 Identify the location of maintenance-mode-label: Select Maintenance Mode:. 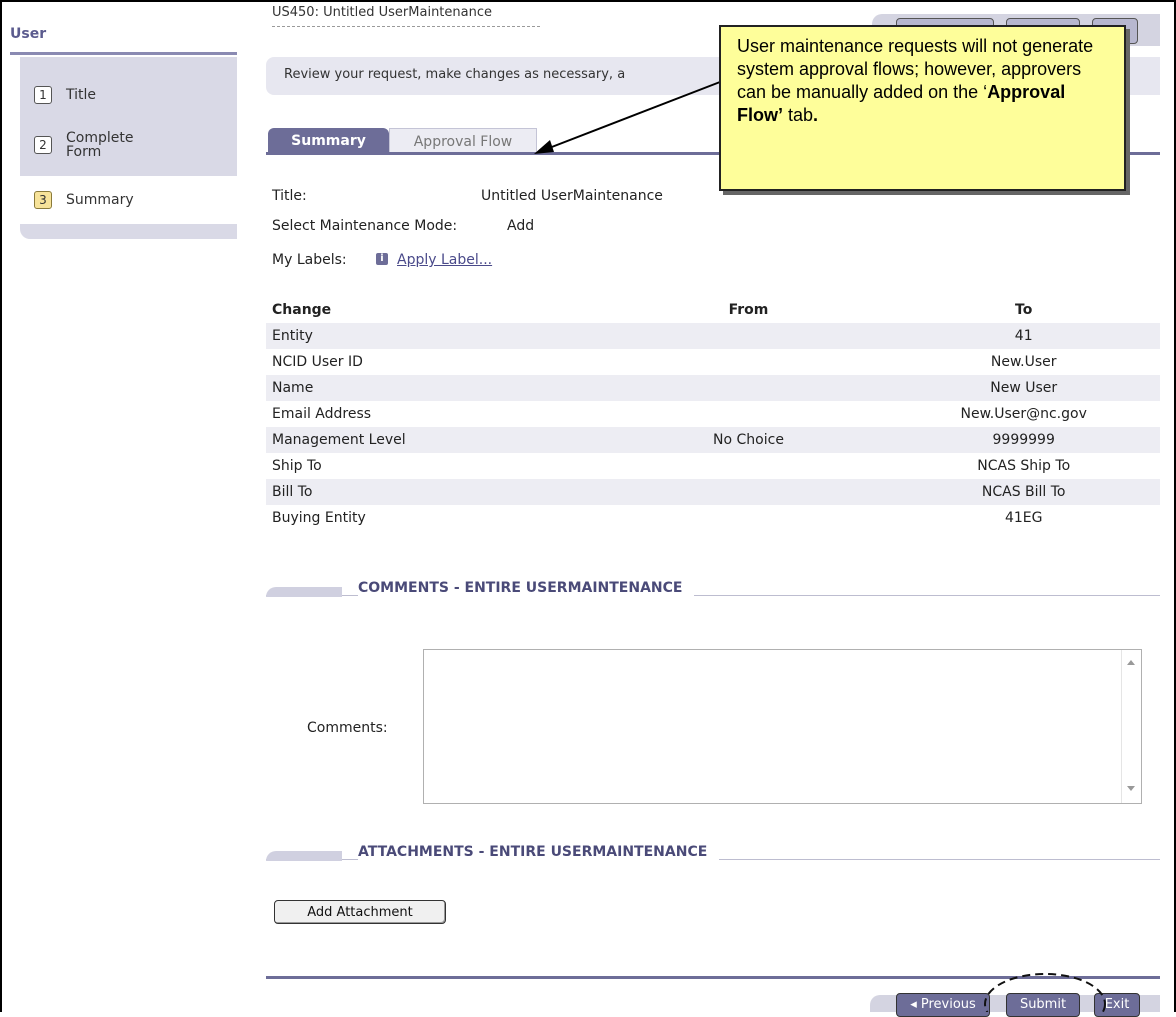
(365, 226).